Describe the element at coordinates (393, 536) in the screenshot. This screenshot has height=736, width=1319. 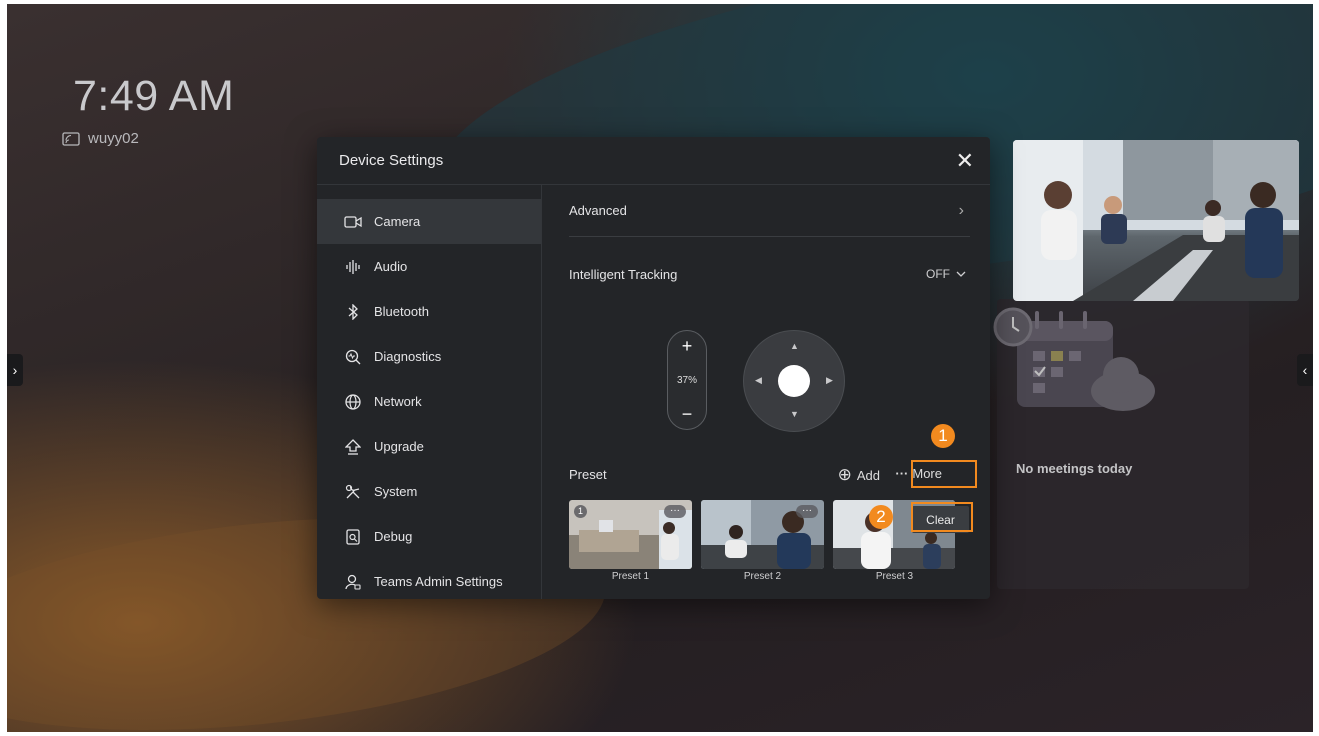
I see `nav-label: Debug` at that location.